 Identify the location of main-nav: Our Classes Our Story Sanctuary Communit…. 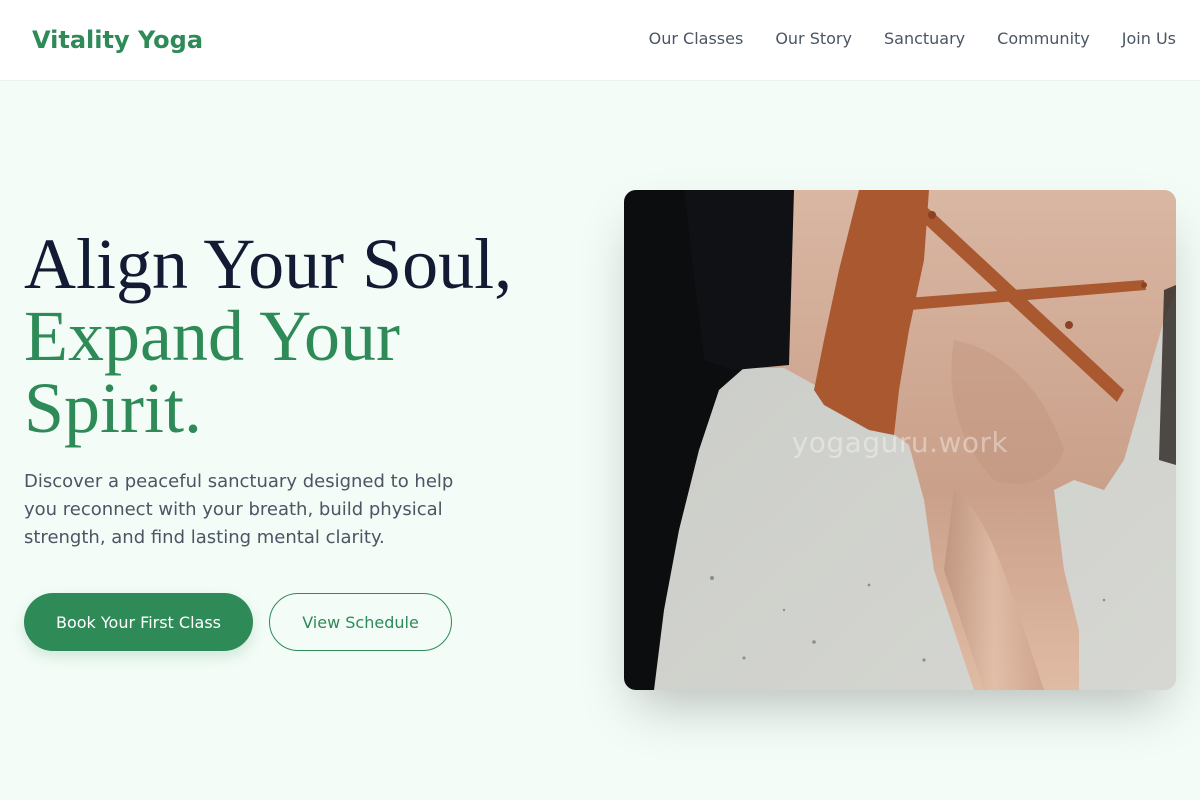
(912, 39).